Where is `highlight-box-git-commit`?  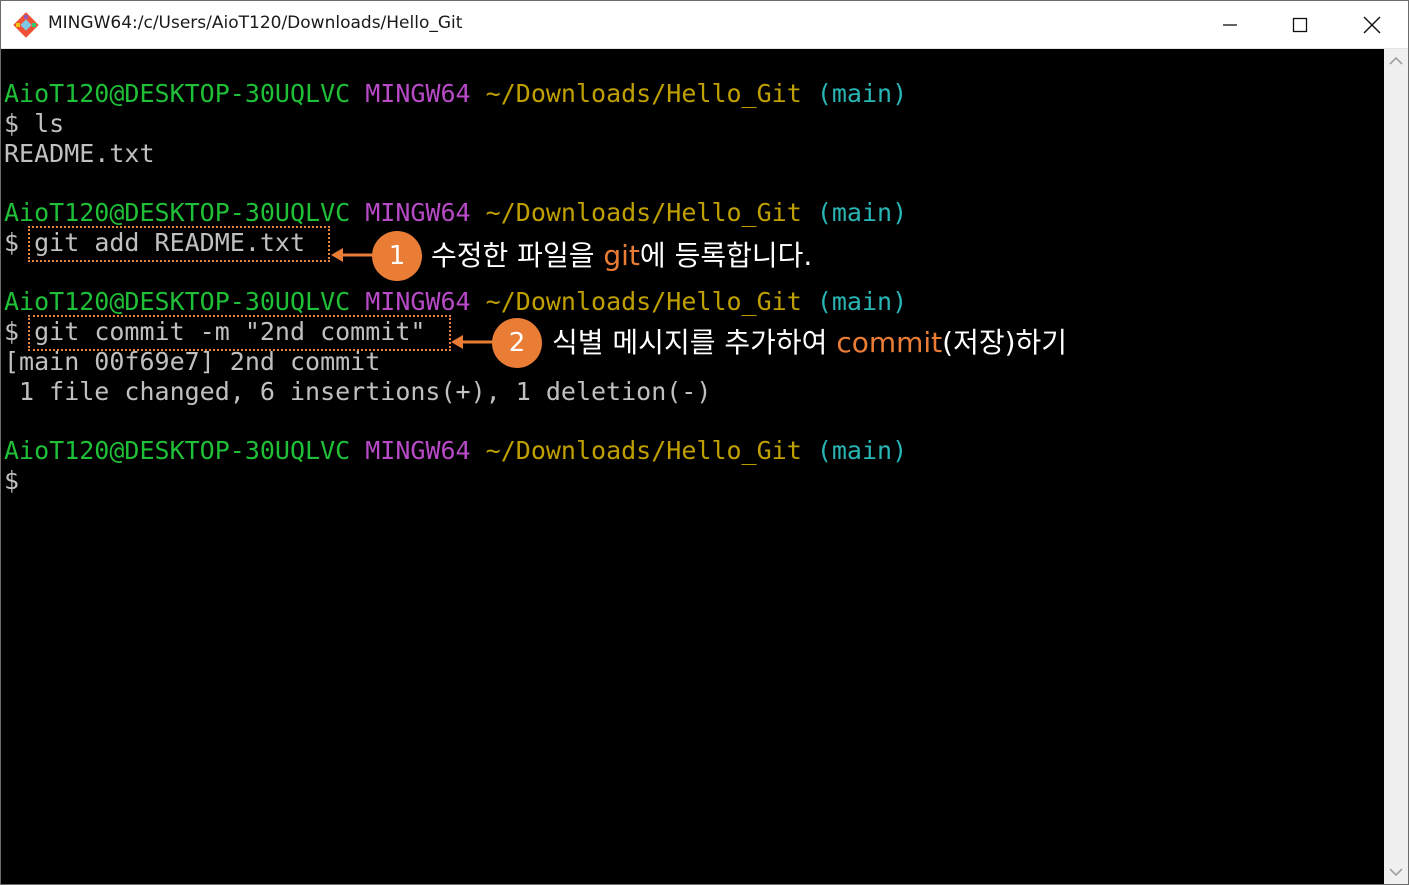 highlight-box-git-commit is located at coordinates (239, 333).